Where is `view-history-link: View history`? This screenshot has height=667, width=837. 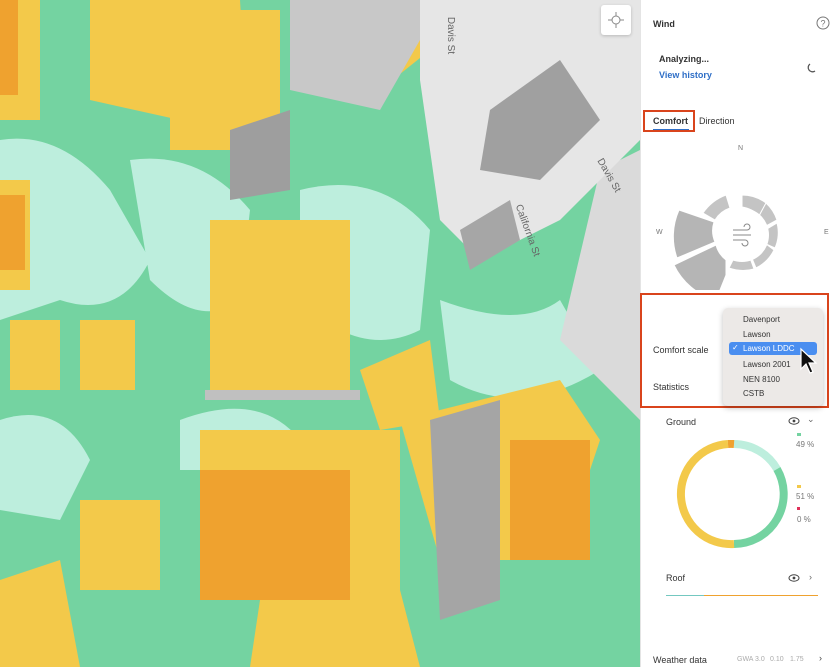 view-history-link: View history is located at coordinates (685, 75).